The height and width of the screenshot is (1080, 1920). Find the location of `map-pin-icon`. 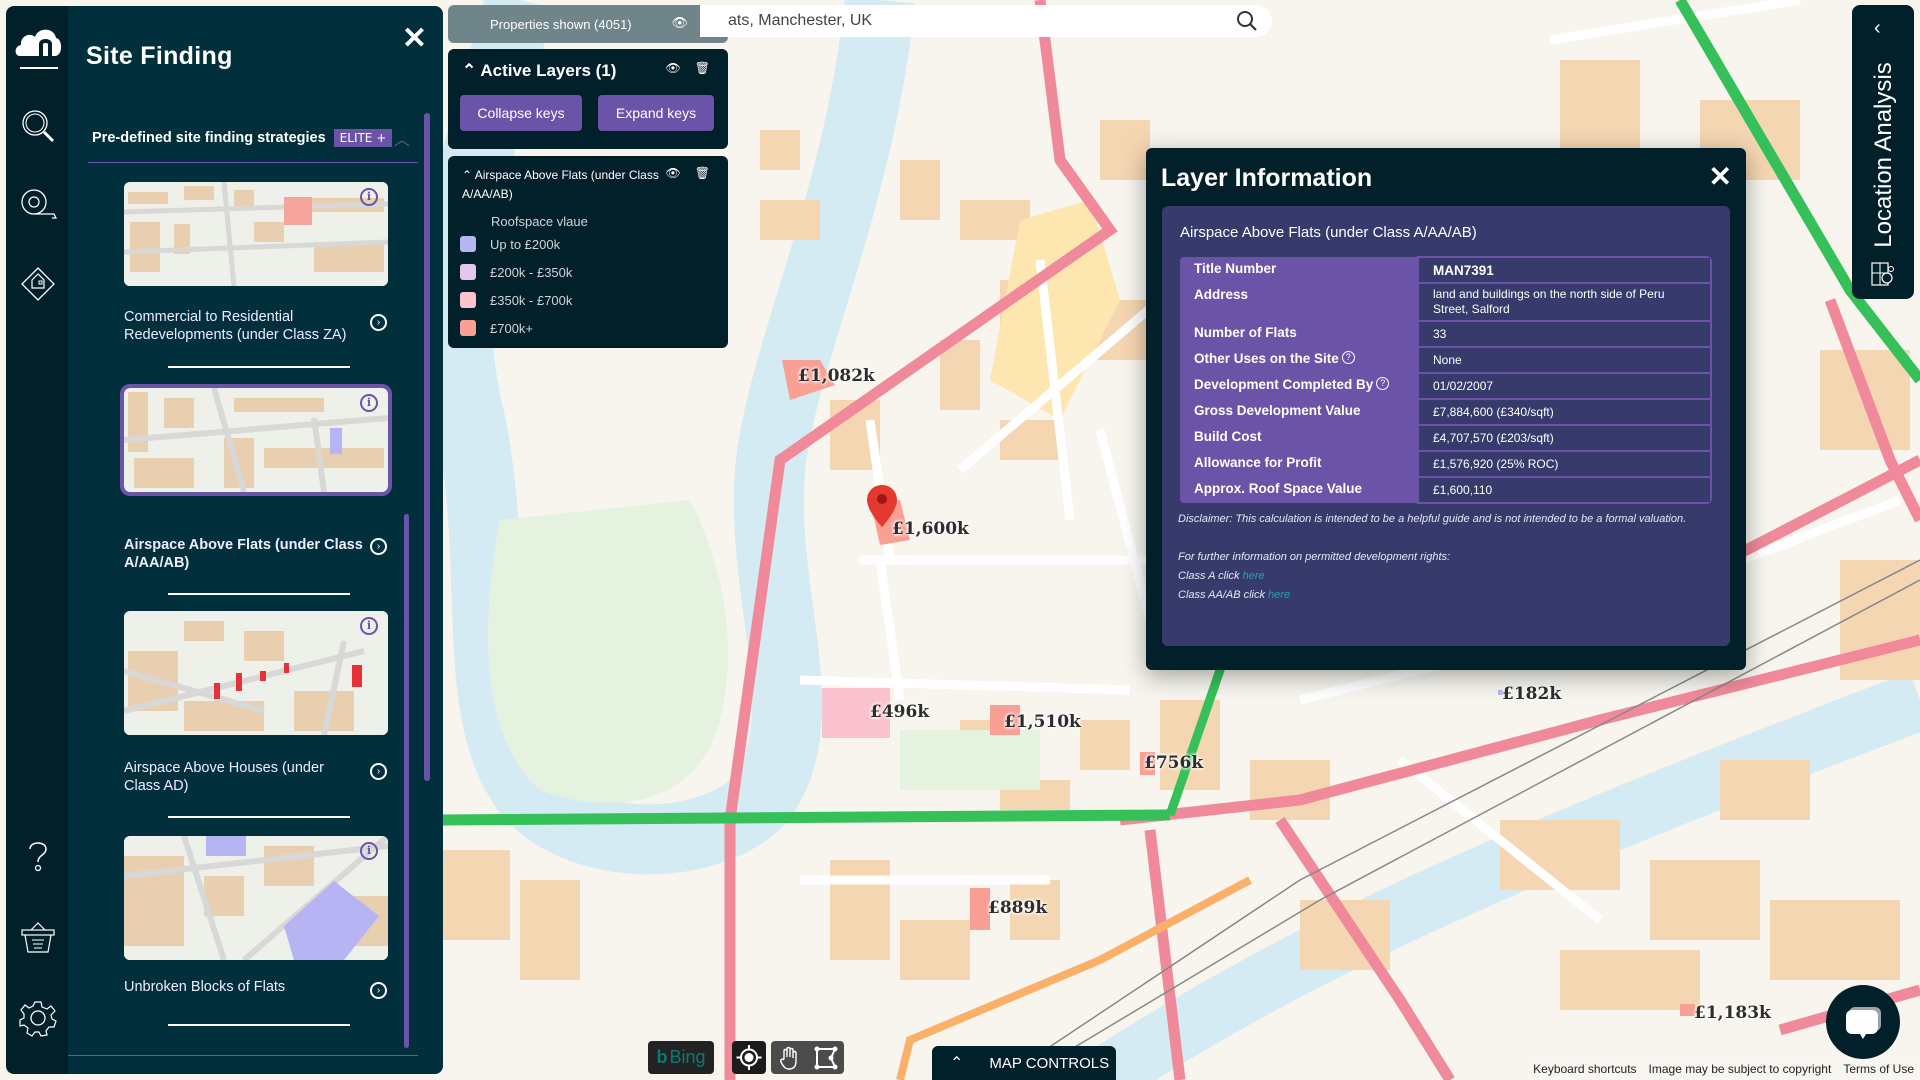

map-pin-icon is located at coordinates (882, 506).